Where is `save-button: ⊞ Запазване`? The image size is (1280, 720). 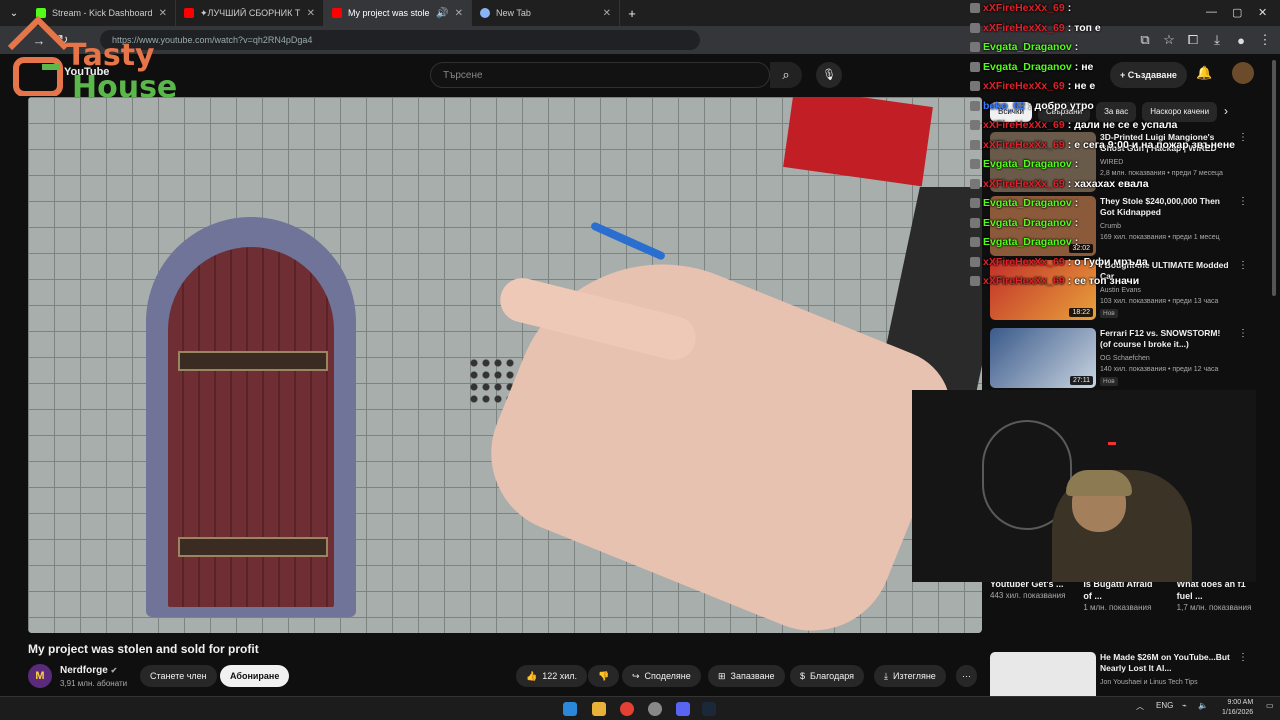 save-button: ⊞ Запазване is located at coordinates (746, 676).